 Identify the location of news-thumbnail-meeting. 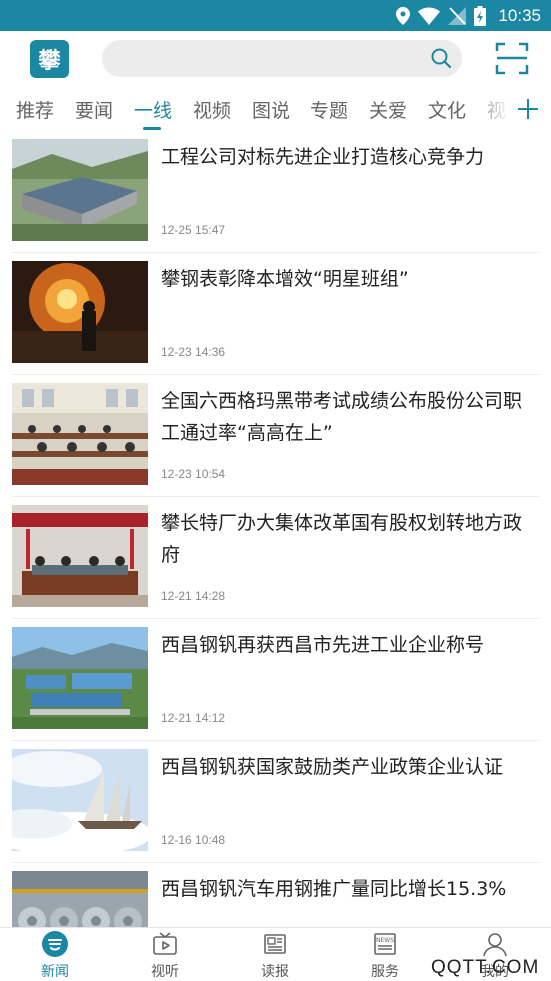
(80, 556).